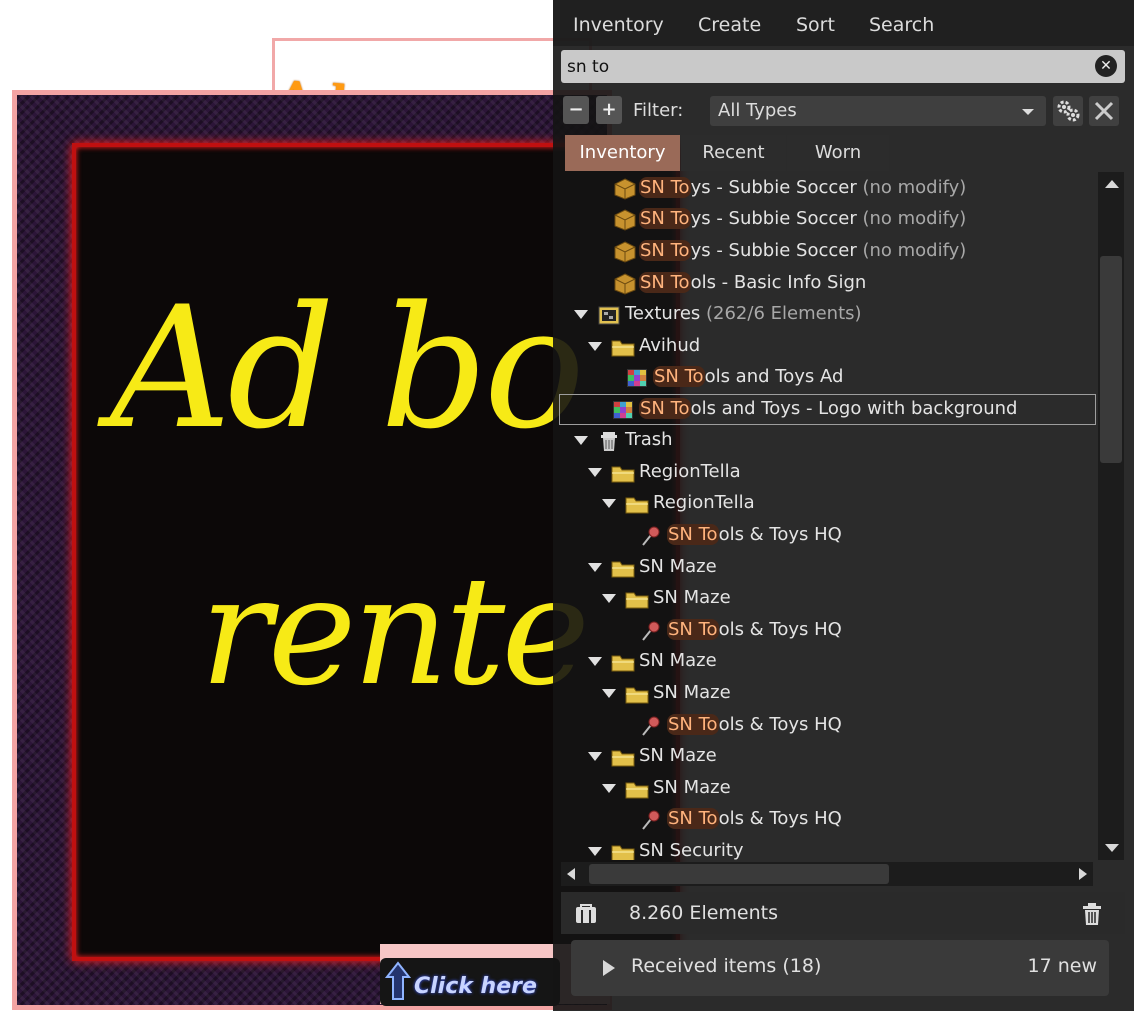 The width and height of the screenshot is (1134, 1011). What do you see at coordinates (901, 25) in the screenshot?
I see `menu-search: Search` at bounding box center [901, 25].